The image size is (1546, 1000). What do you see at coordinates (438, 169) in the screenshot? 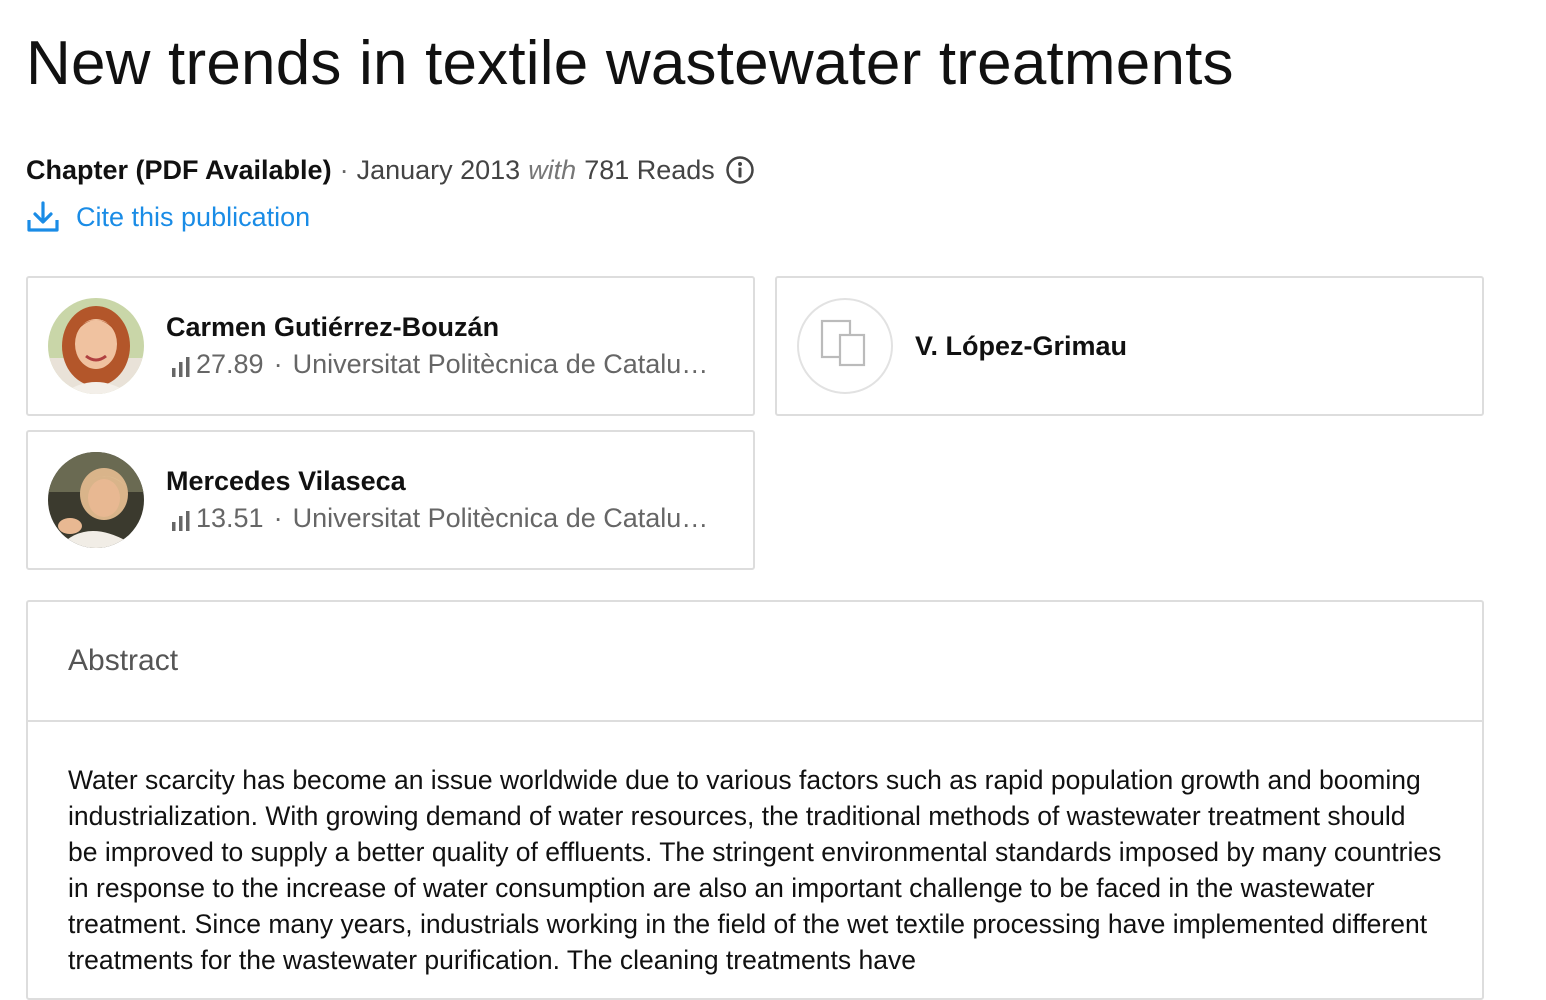
I see `publication-date: January 2013` at bounding box center [438, 169].